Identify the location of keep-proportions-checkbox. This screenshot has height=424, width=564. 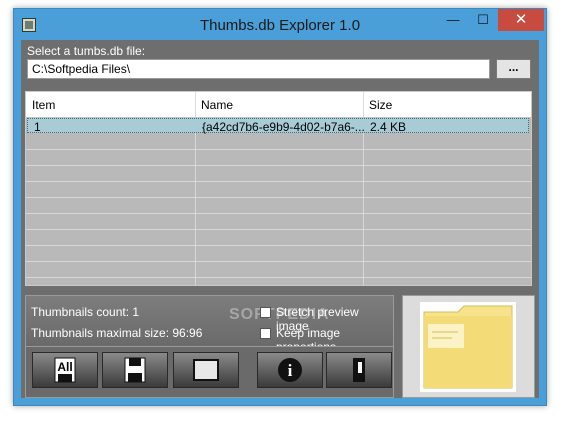
(265, 333).